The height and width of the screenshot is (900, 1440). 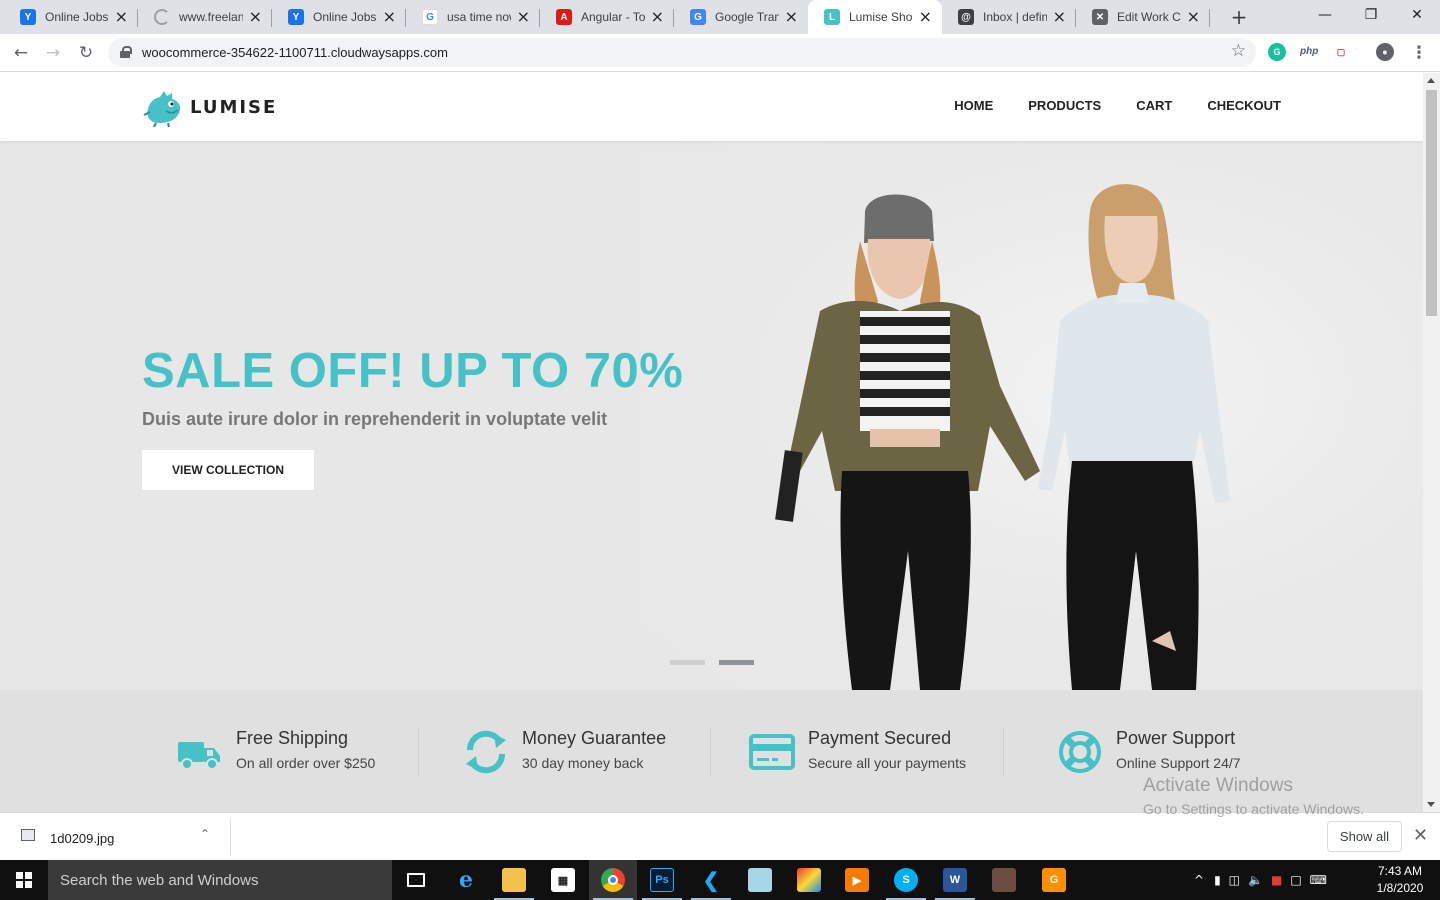 I want to click on notepad-icon, so click(x=760, y=880).